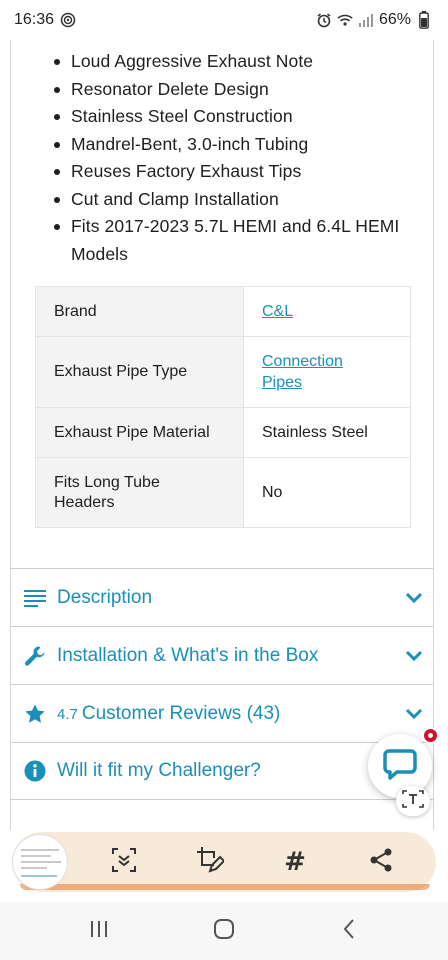  I want to click on edit-button, so click(210, 862).